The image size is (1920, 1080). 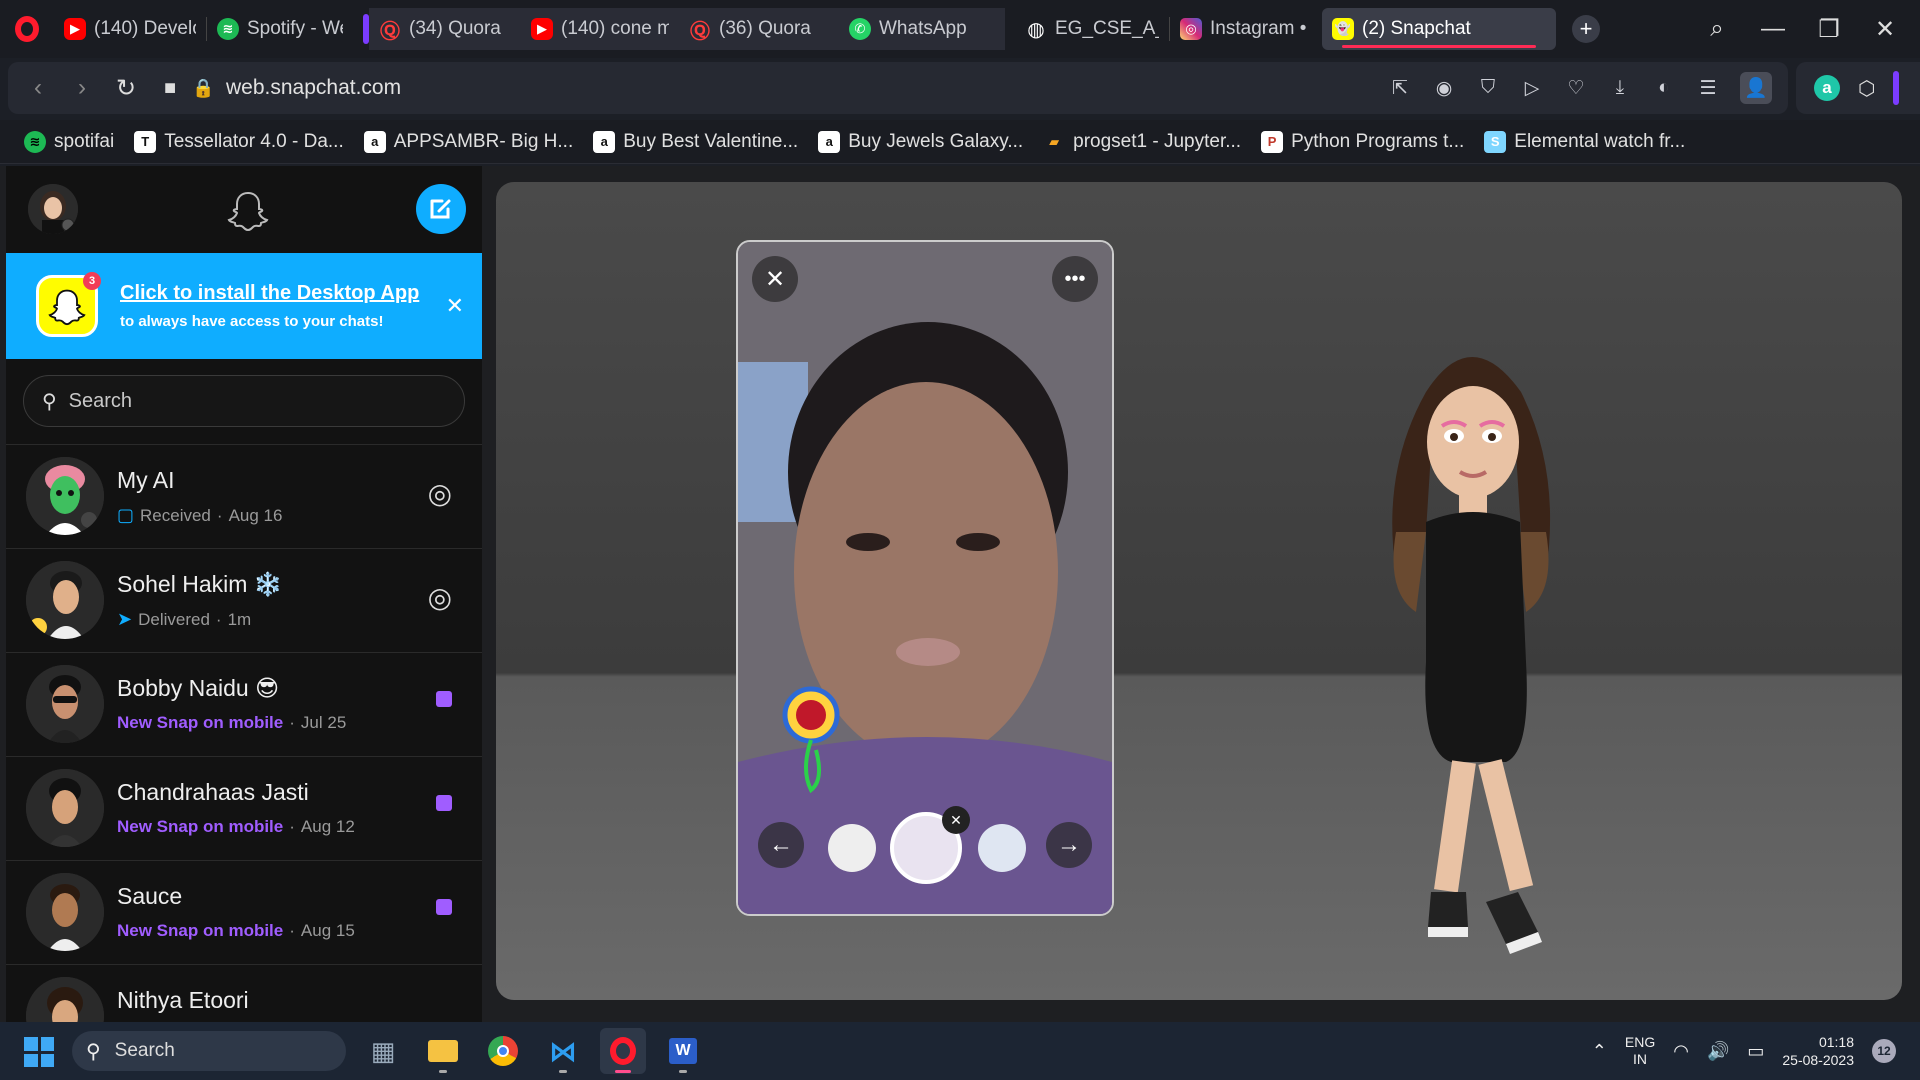 What do you see at coordinates (956, 820) in the screenshot?
I see `remove-lens-icon: ✕` at bounding box center [956, 820].